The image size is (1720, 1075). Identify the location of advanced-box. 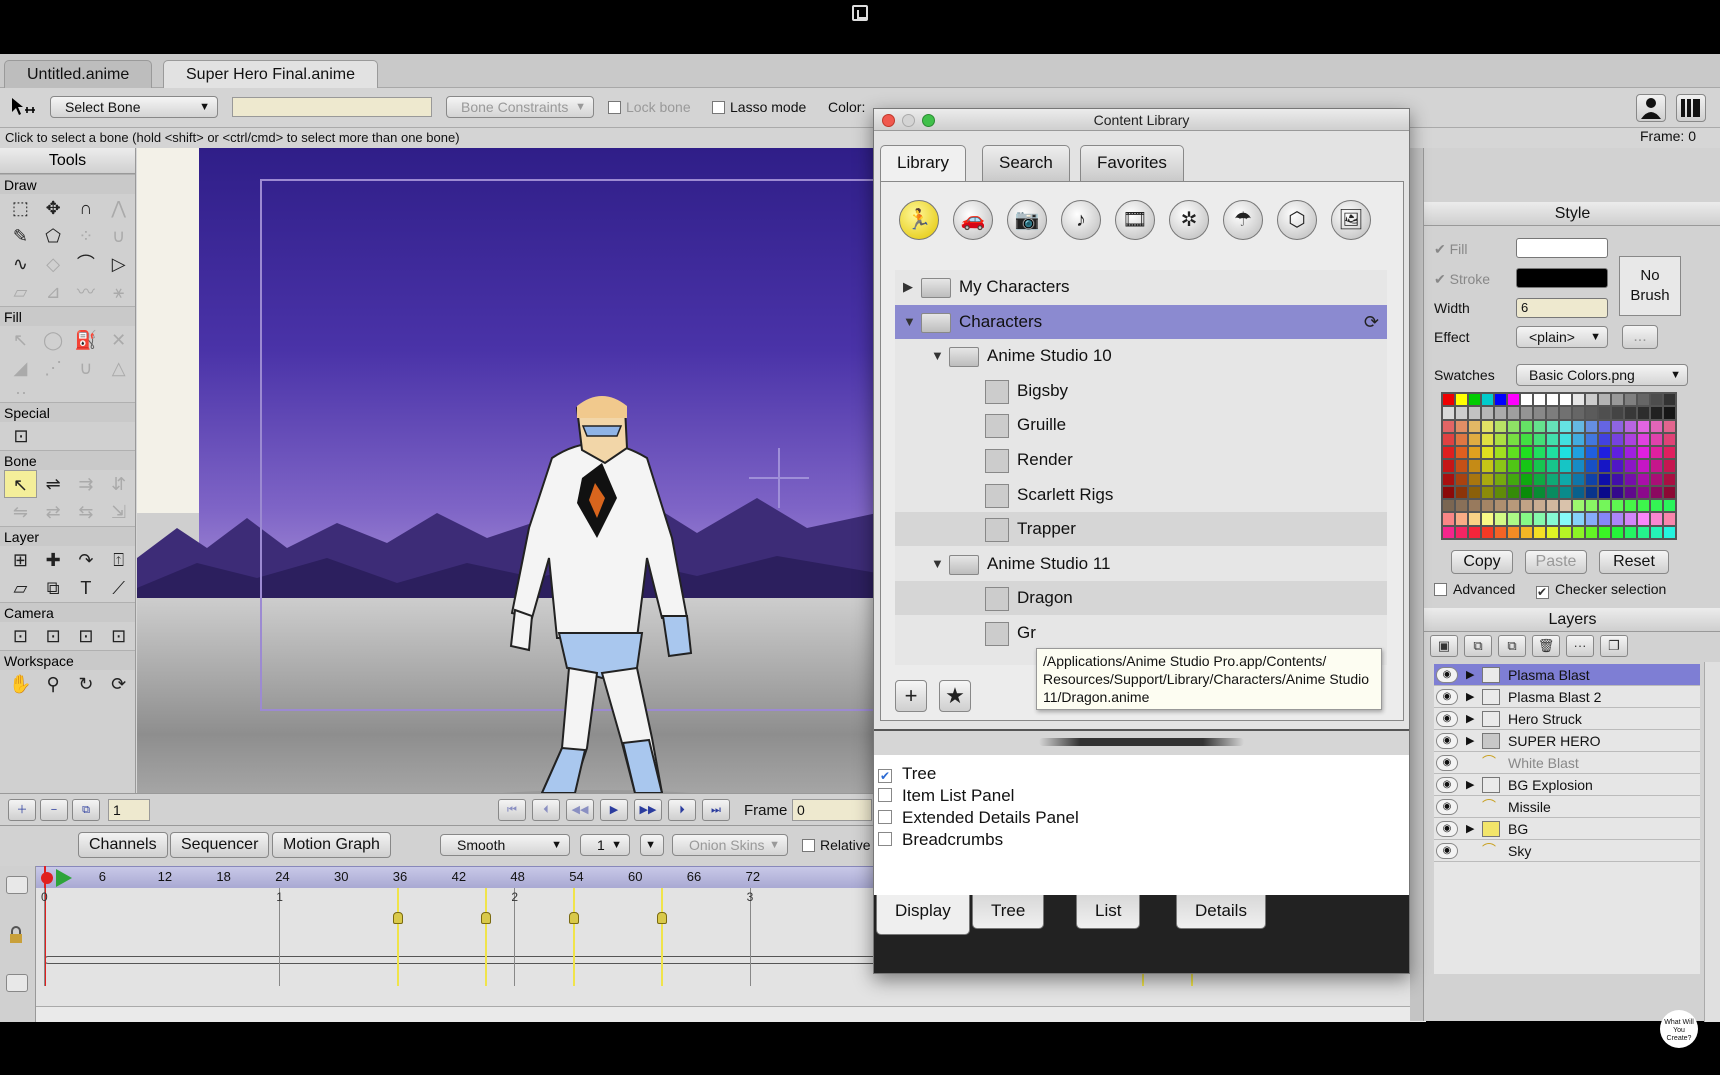
(1440, 589).